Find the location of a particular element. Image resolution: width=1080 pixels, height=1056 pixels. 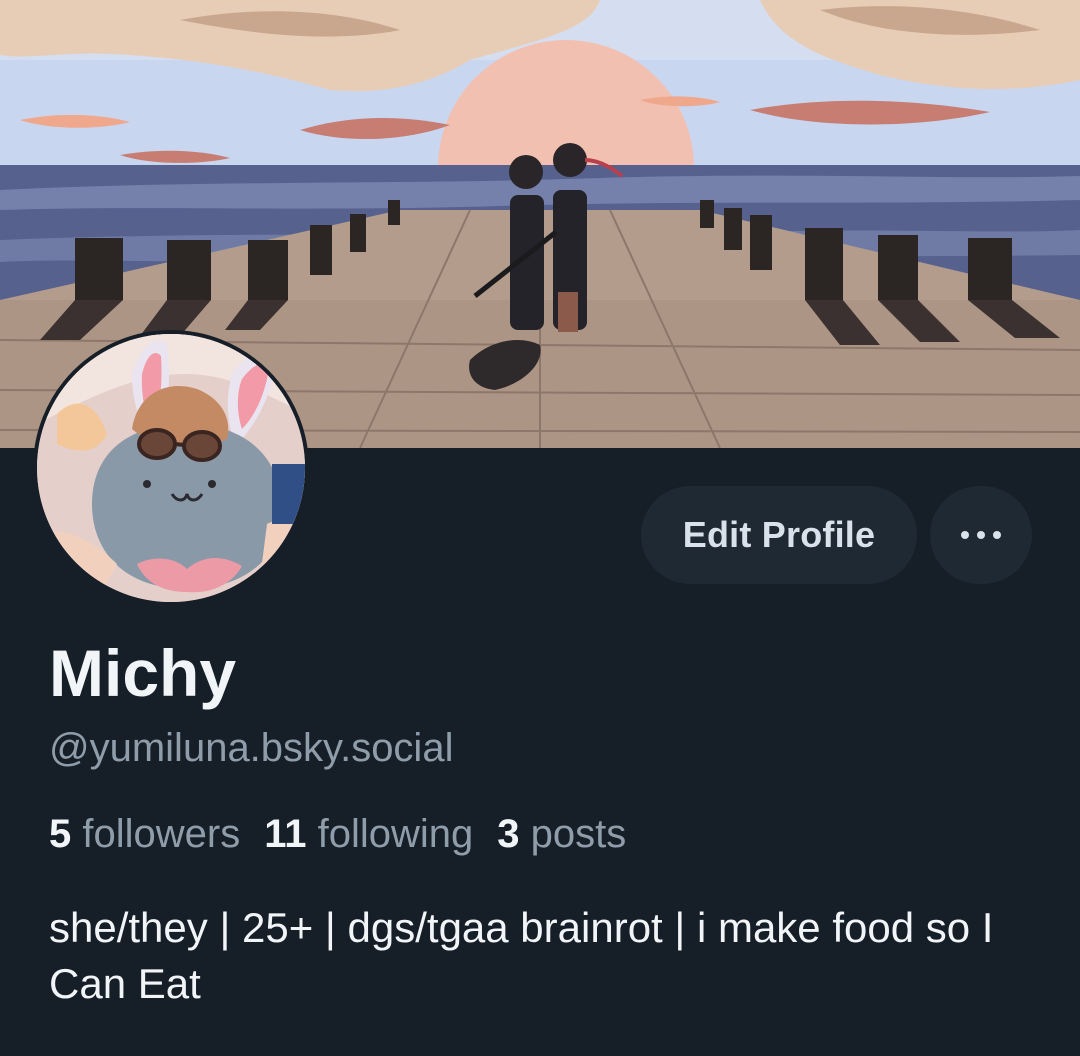

avatar is located at coordinates (171, 468).